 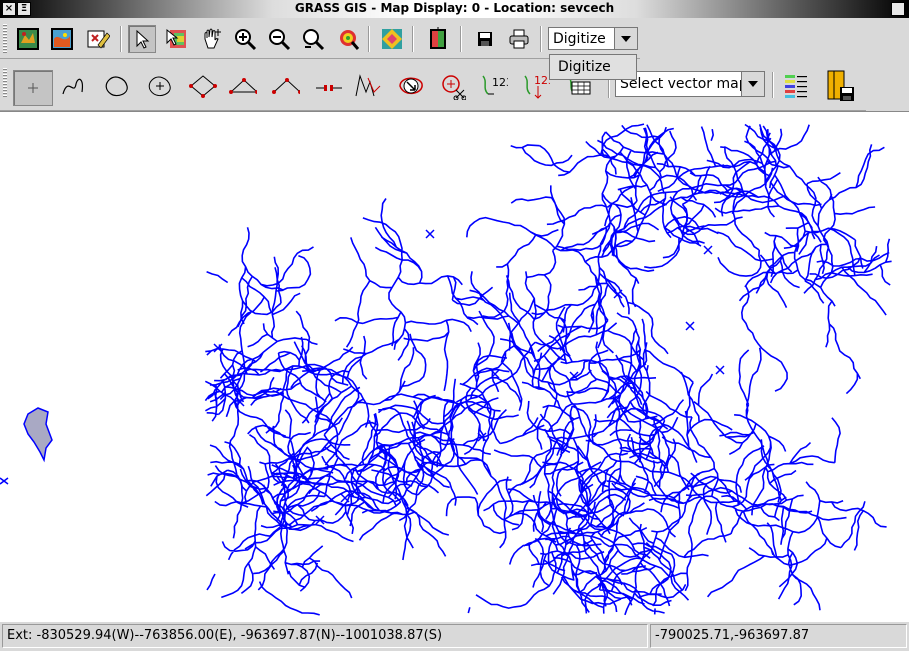 I want to click on print-button, so click(x=519, y=39).